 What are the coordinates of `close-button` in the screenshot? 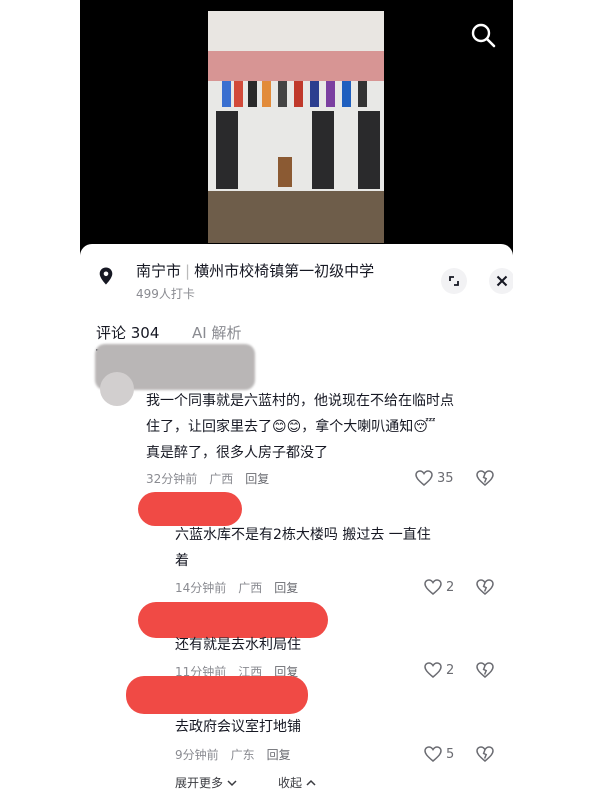 It's located at (501, 281).